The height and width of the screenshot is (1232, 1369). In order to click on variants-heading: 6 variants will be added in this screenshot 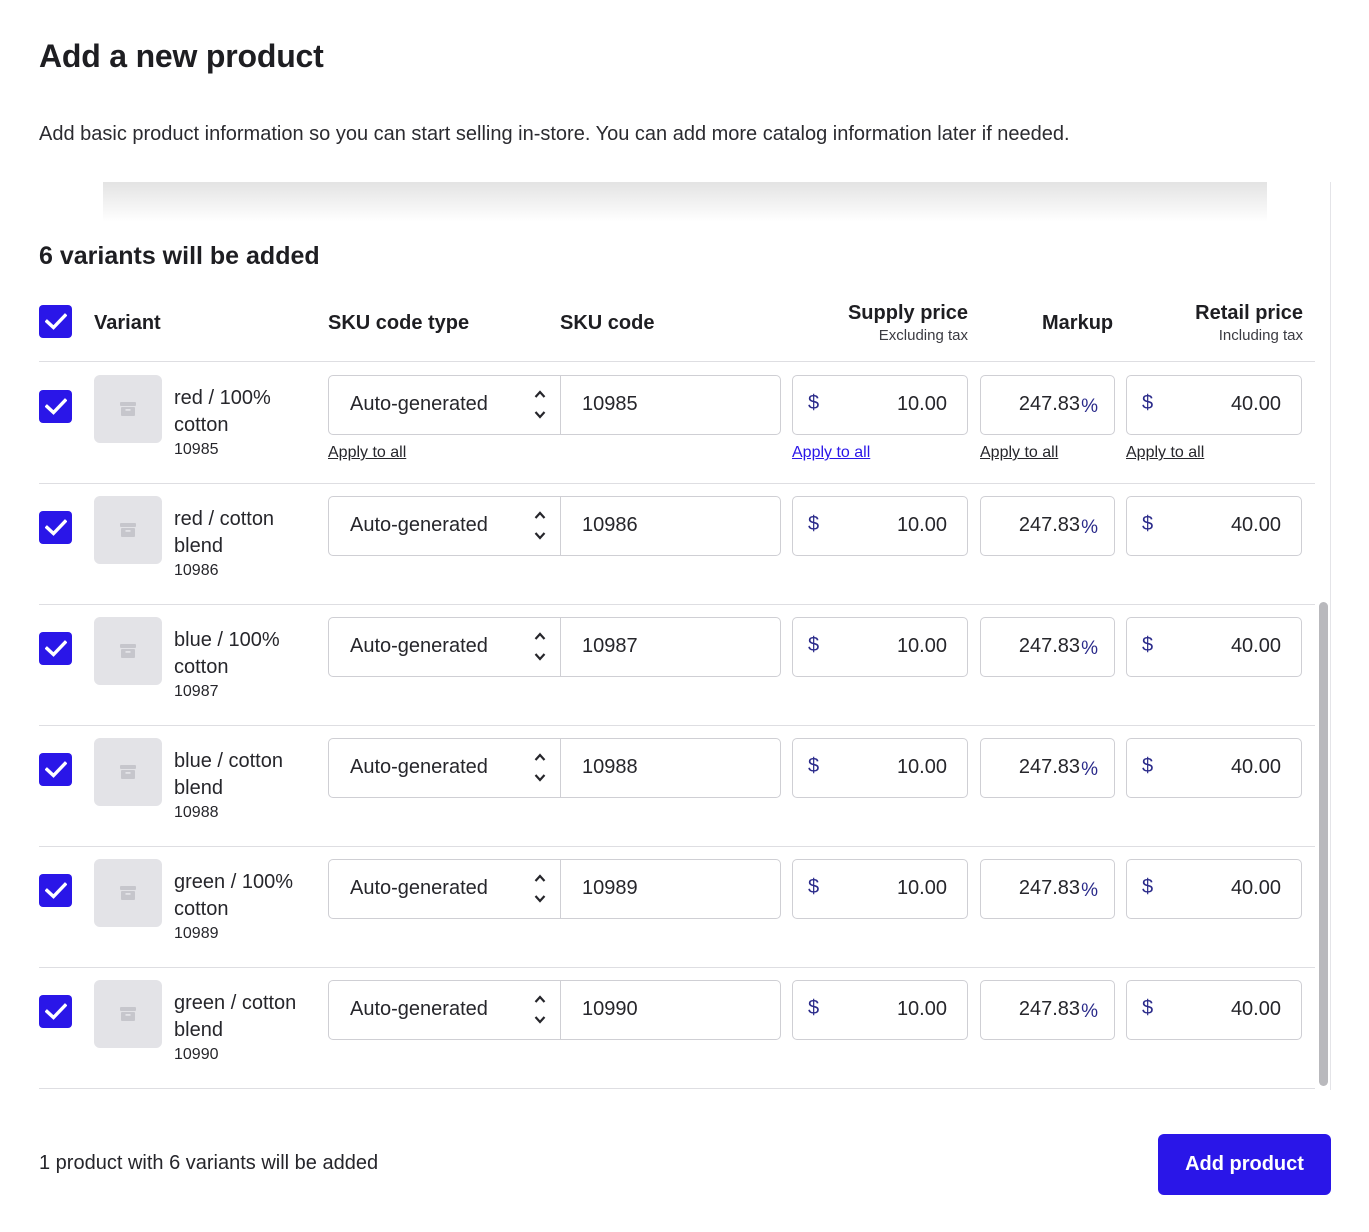, I will do `click(179, 256)`.